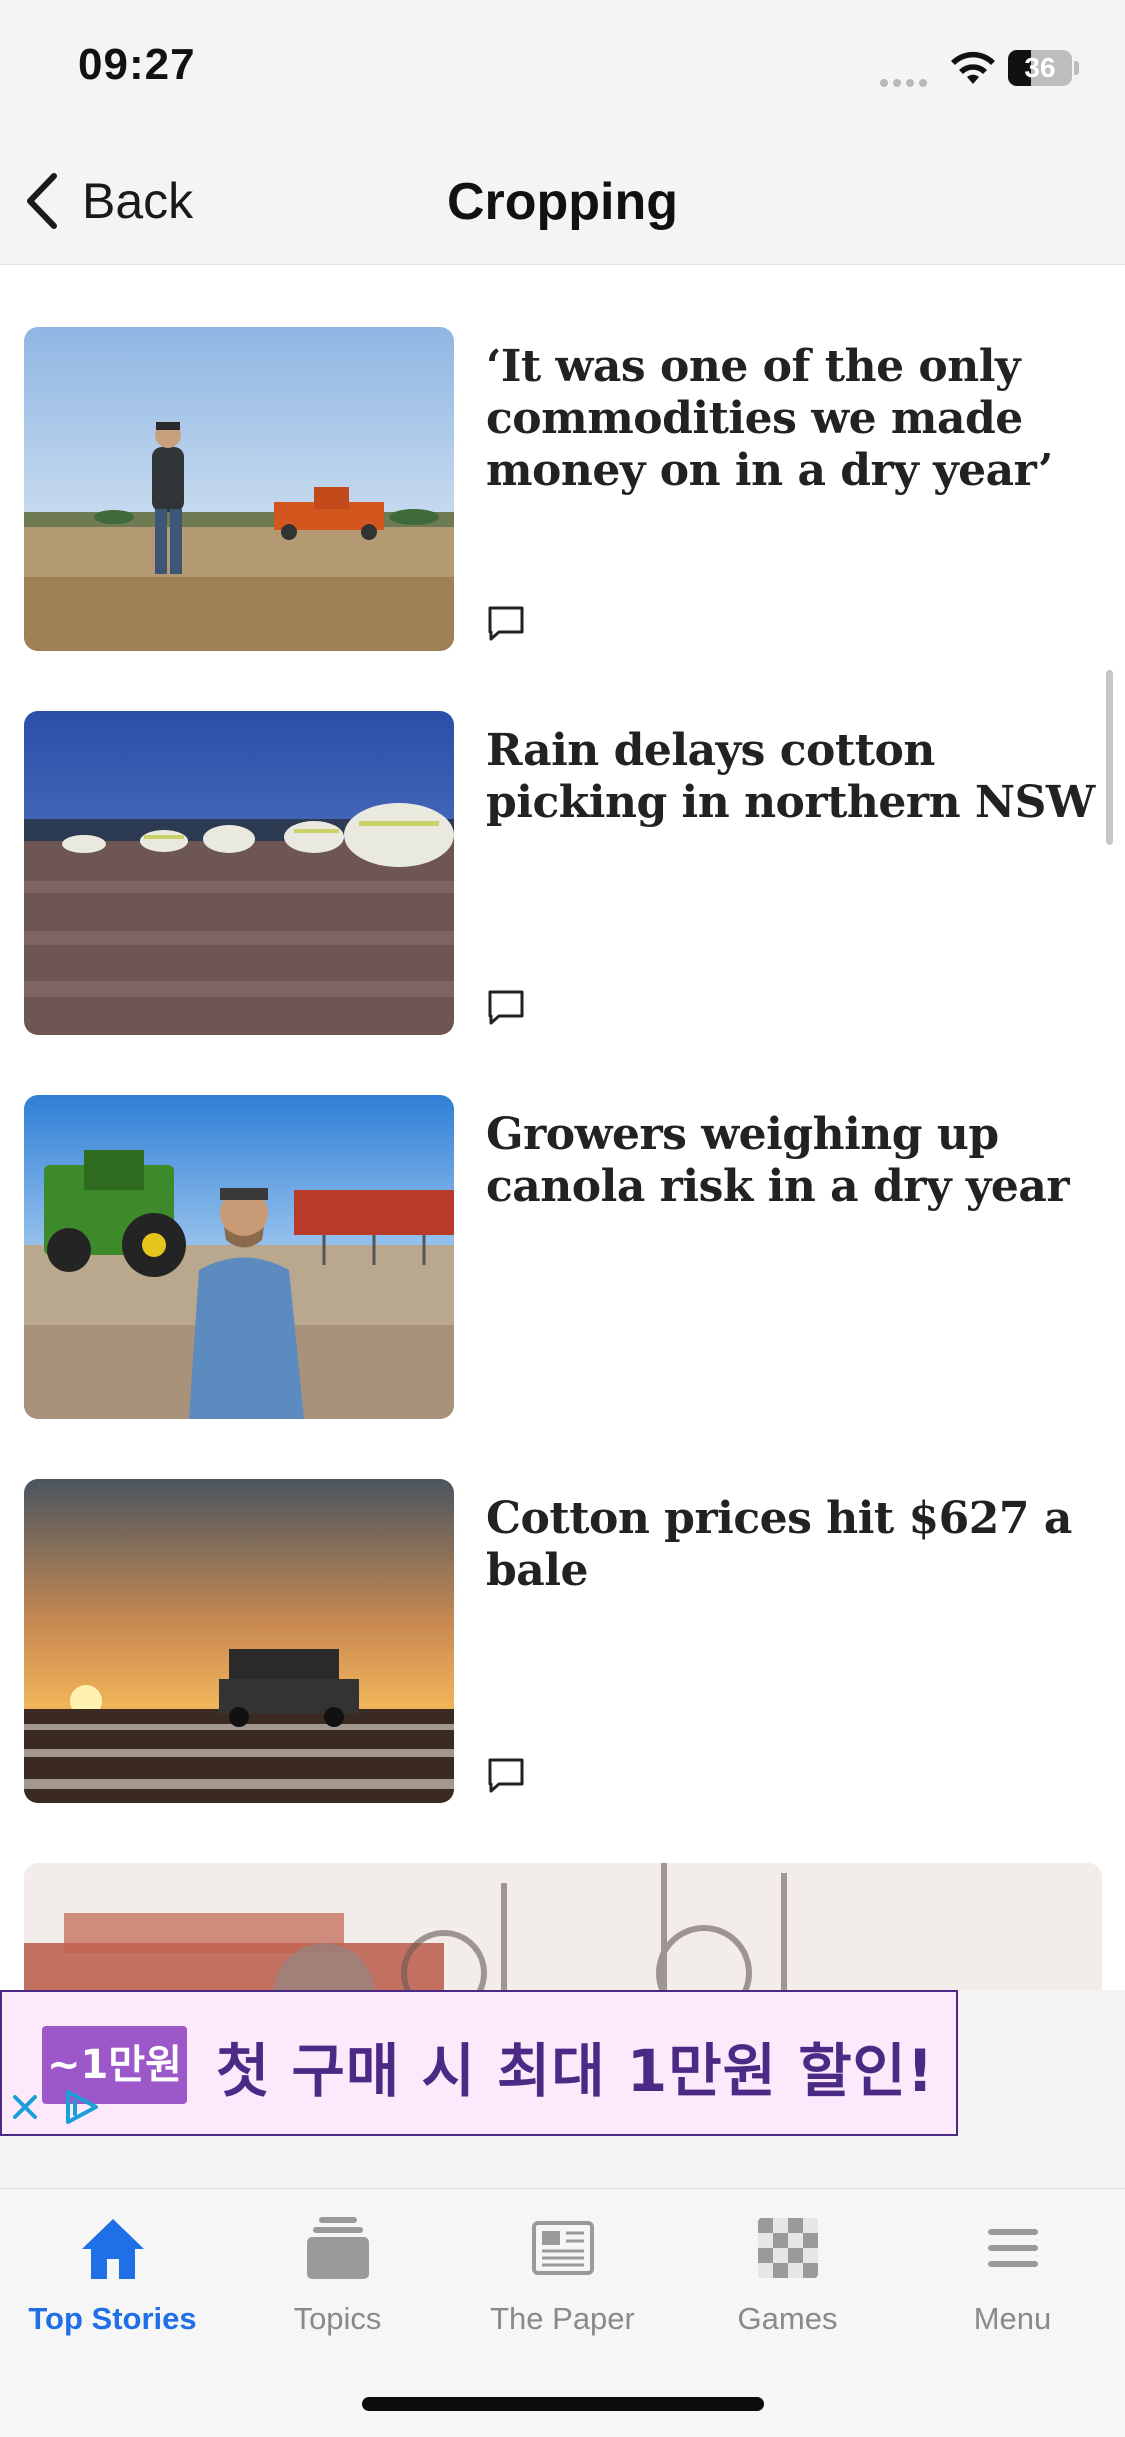 The height and width of the screenshot is (2437, 1125). I want to click on article-headline: Cotton prices hit $627 a bale, so click(796, 1545).